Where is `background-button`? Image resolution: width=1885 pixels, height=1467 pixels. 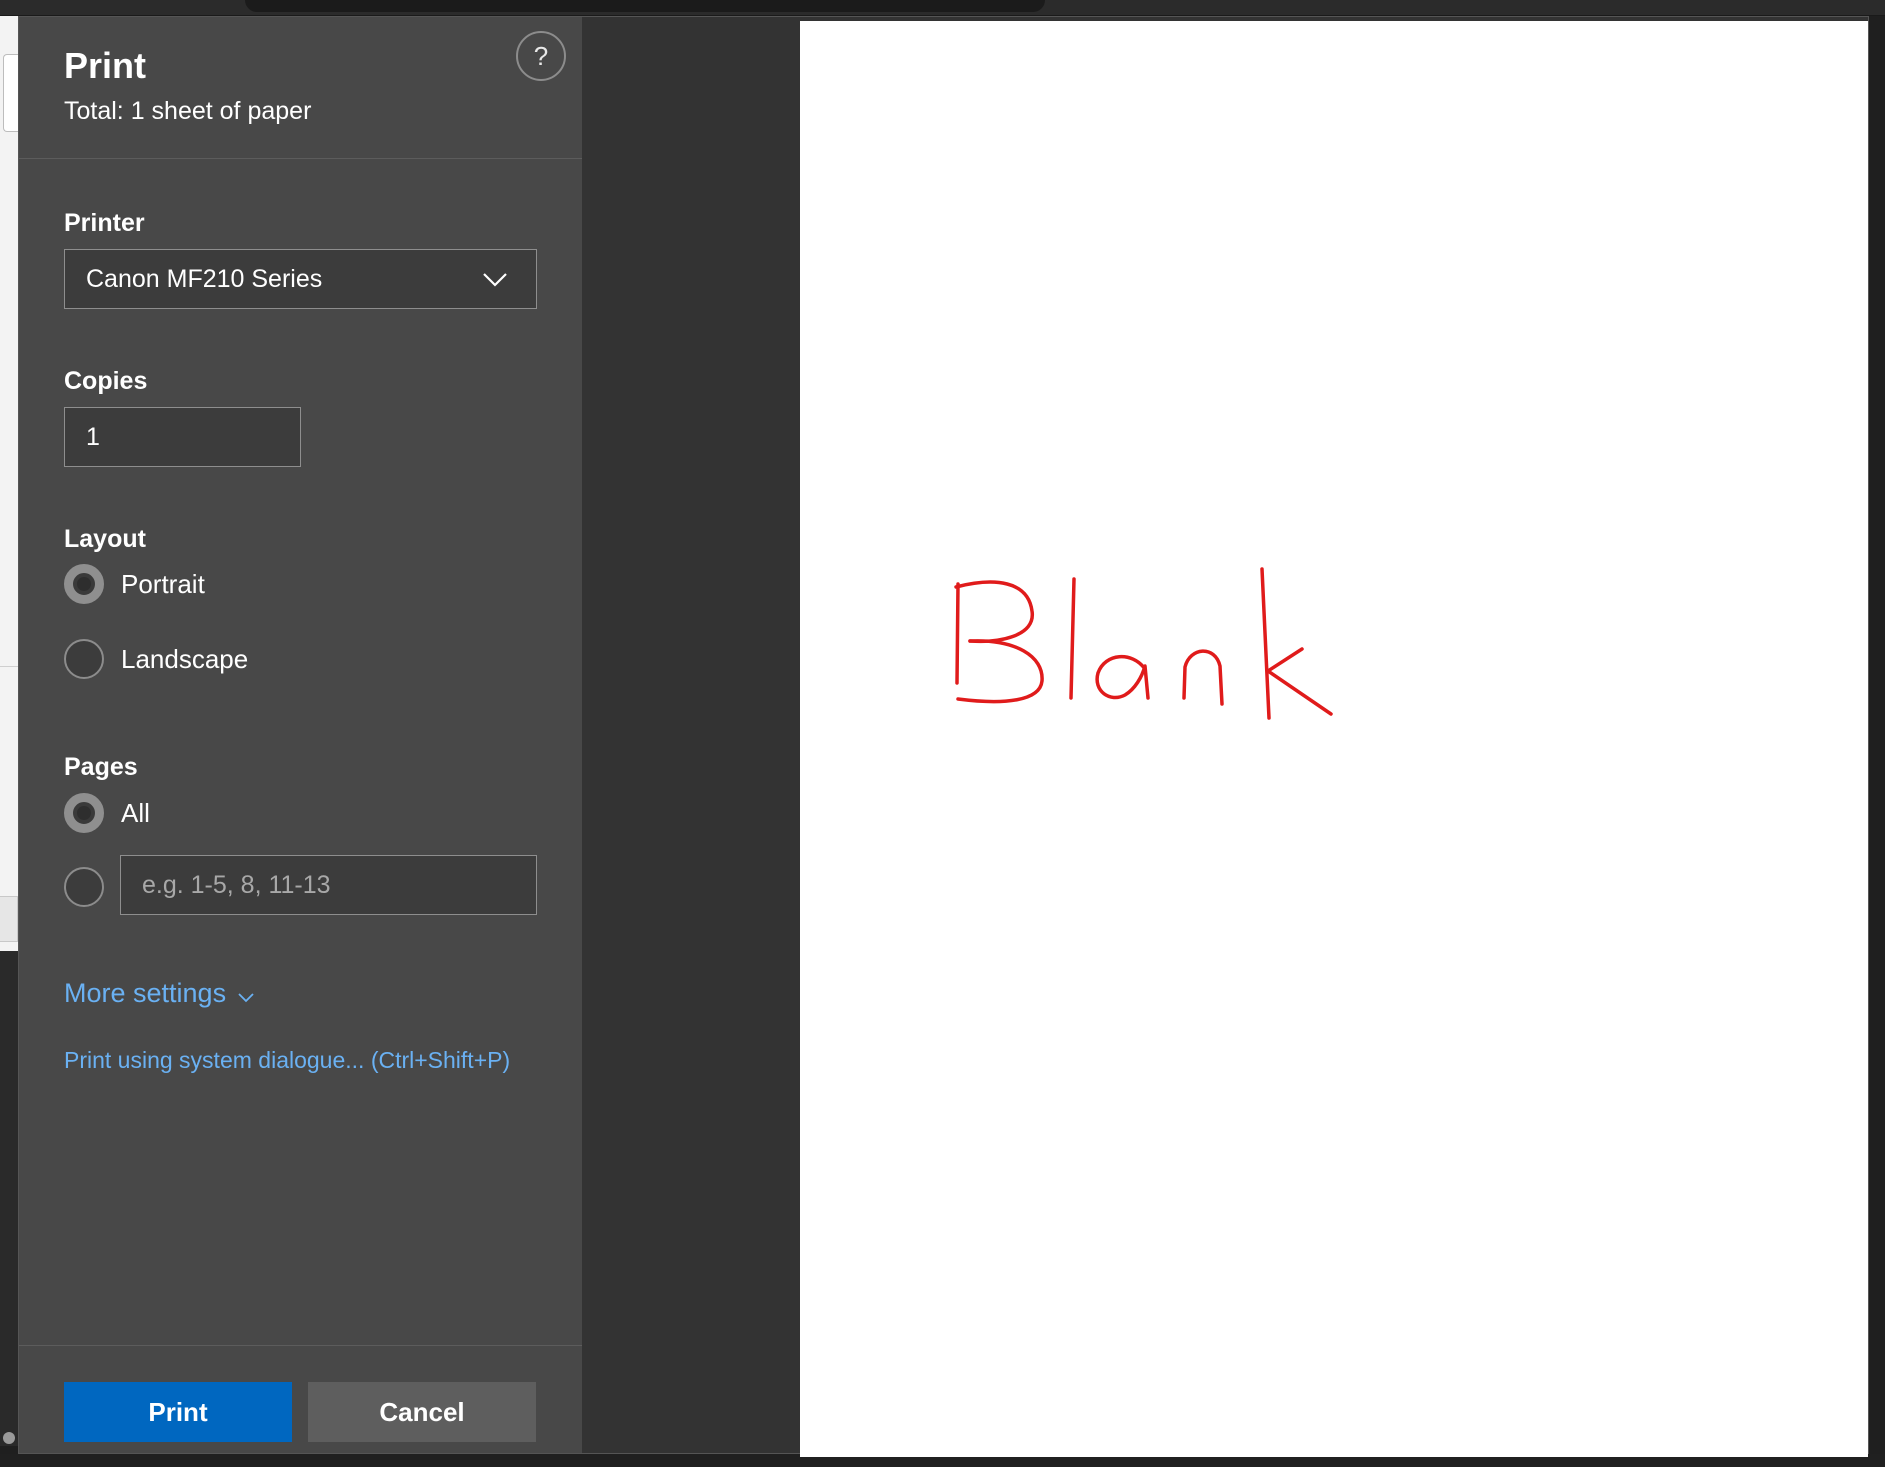 background-button is located at coordinates (9, 919).